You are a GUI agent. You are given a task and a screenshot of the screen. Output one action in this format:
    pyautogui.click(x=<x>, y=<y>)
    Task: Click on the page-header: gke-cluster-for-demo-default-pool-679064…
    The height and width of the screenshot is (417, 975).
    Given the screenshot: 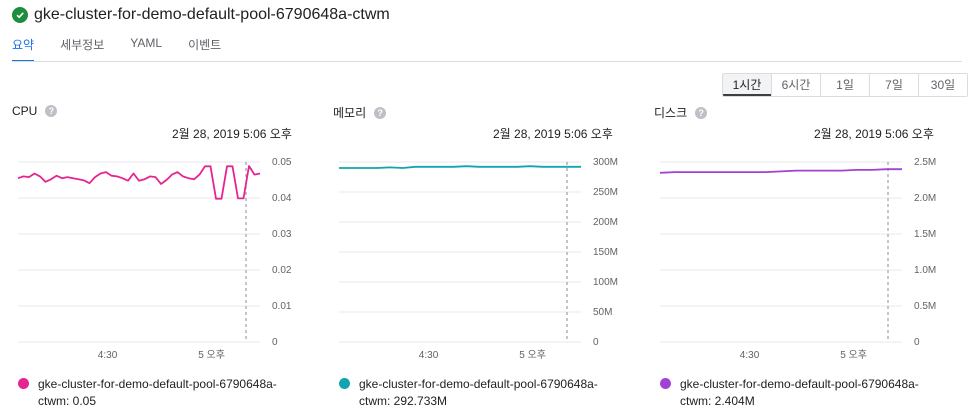 What is the action you would take?
    pyautogui.click(x=201, y=15)
    